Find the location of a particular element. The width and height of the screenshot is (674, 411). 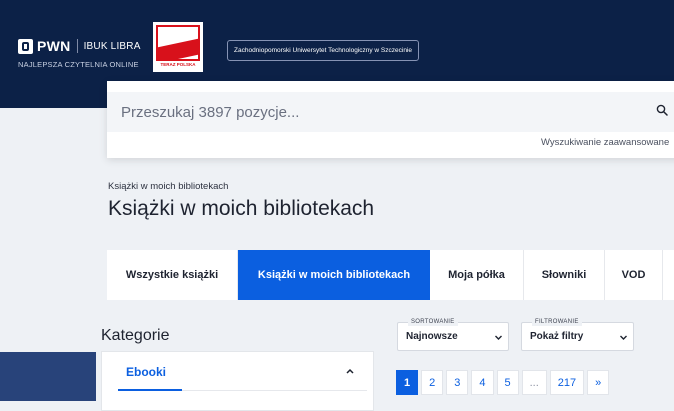

category-ebooks-toggle: Ebooki is located at coordinates (146, 372).